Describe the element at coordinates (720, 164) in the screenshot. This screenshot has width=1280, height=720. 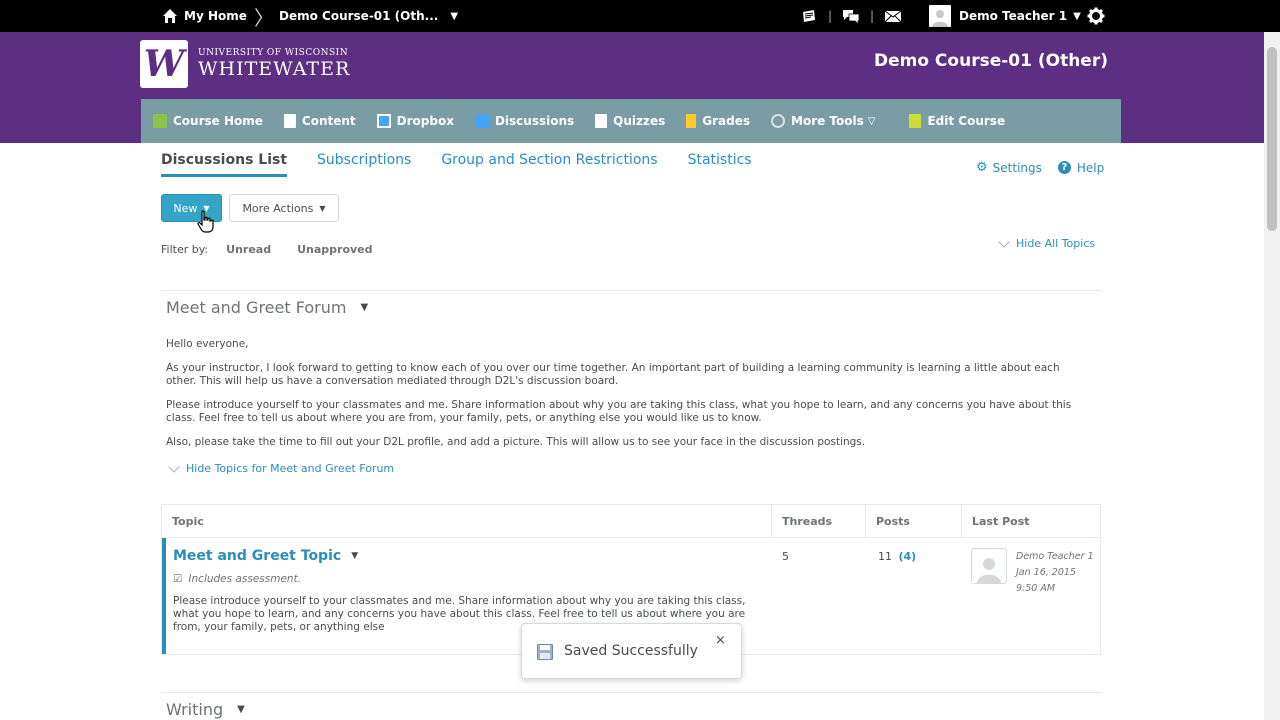
I see `tab-statistics: Statistics` at that location.